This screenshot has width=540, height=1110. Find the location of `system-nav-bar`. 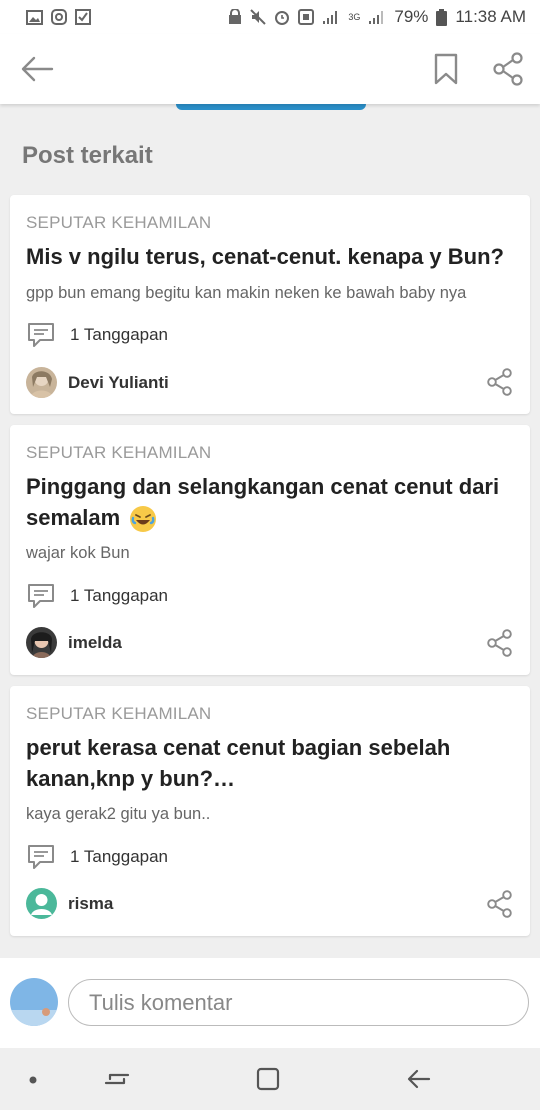

system-nav-bar is located at coordinates (270, 1079).